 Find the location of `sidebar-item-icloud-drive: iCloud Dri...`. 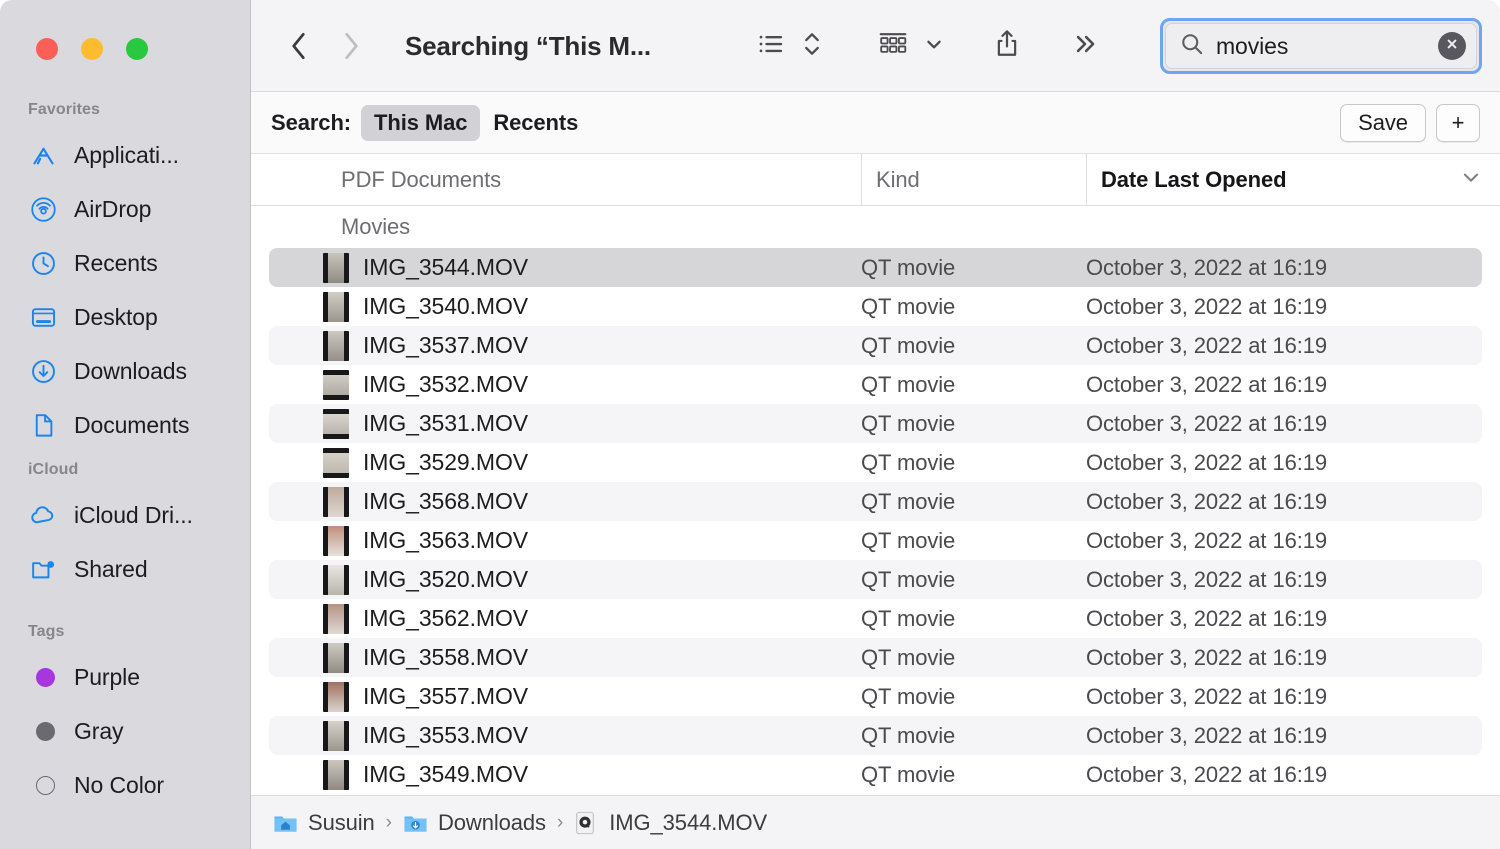

sidebar-item-icloud-drive: iCloud Dri... is located at coordinates (125, 515).